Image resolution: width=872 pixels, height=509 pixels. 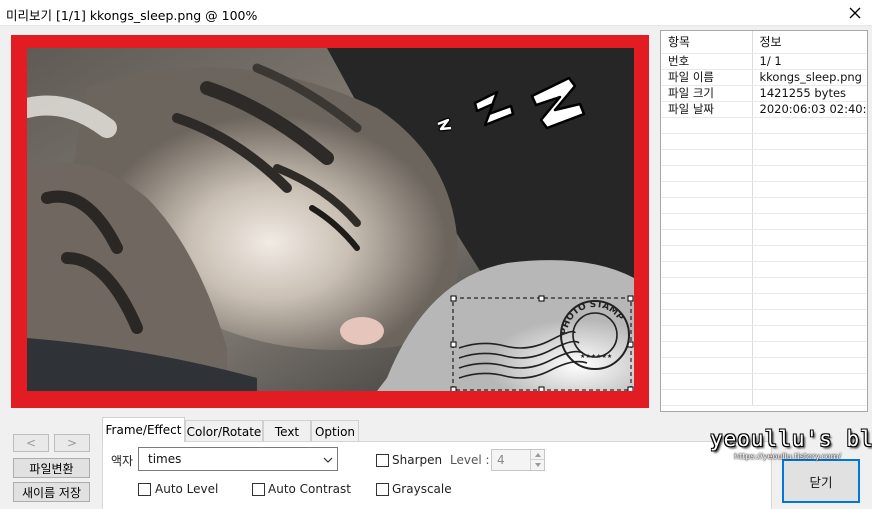 I want to click on tab-label: Color/Rotate, so click(x=224, y=431).